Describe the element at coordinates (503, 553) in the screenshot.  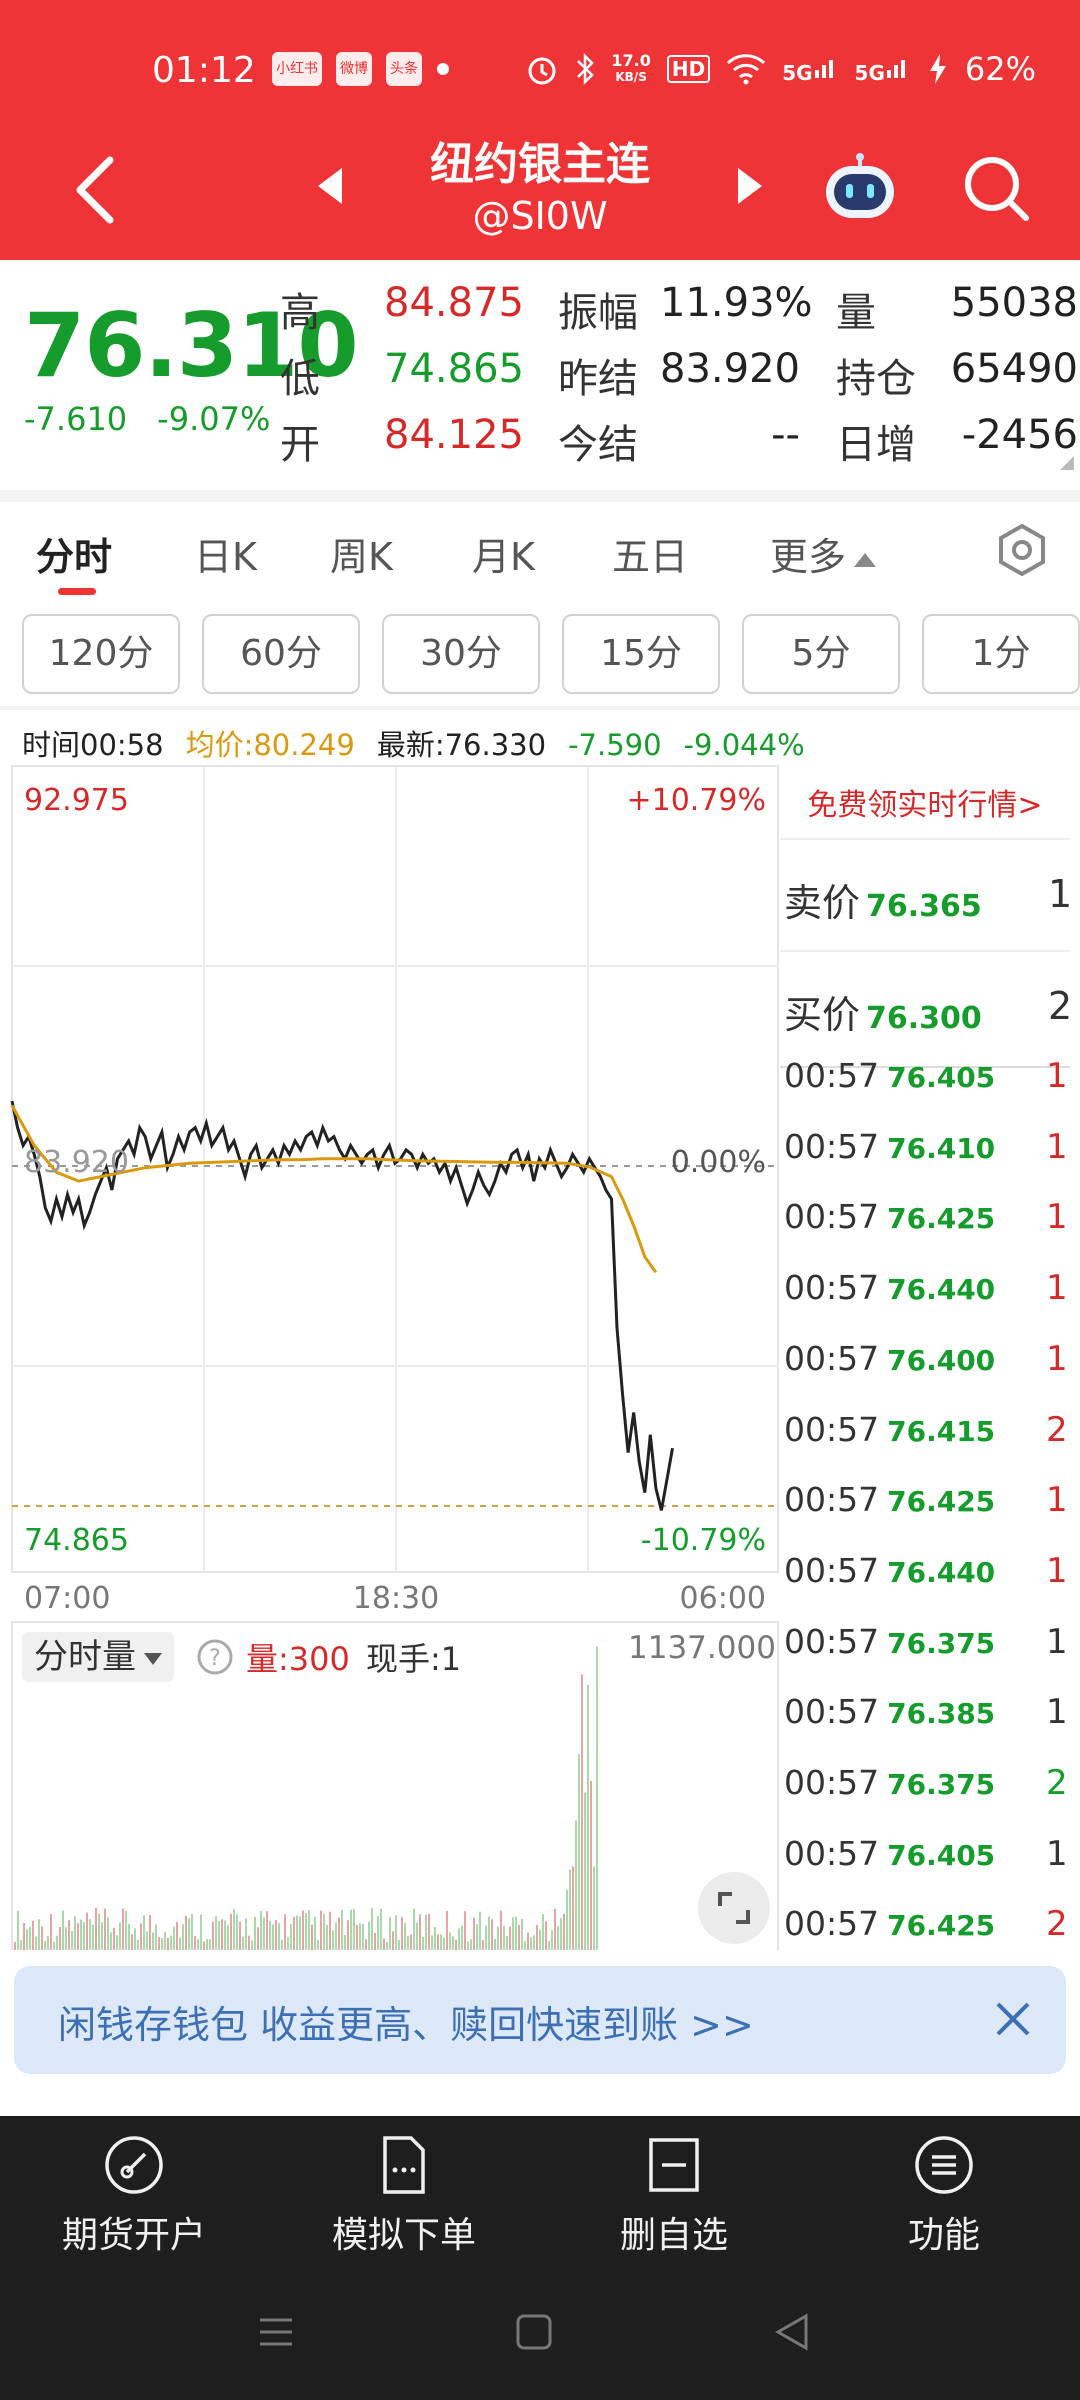
I see `tab-monthly-k: 月K` at that location.